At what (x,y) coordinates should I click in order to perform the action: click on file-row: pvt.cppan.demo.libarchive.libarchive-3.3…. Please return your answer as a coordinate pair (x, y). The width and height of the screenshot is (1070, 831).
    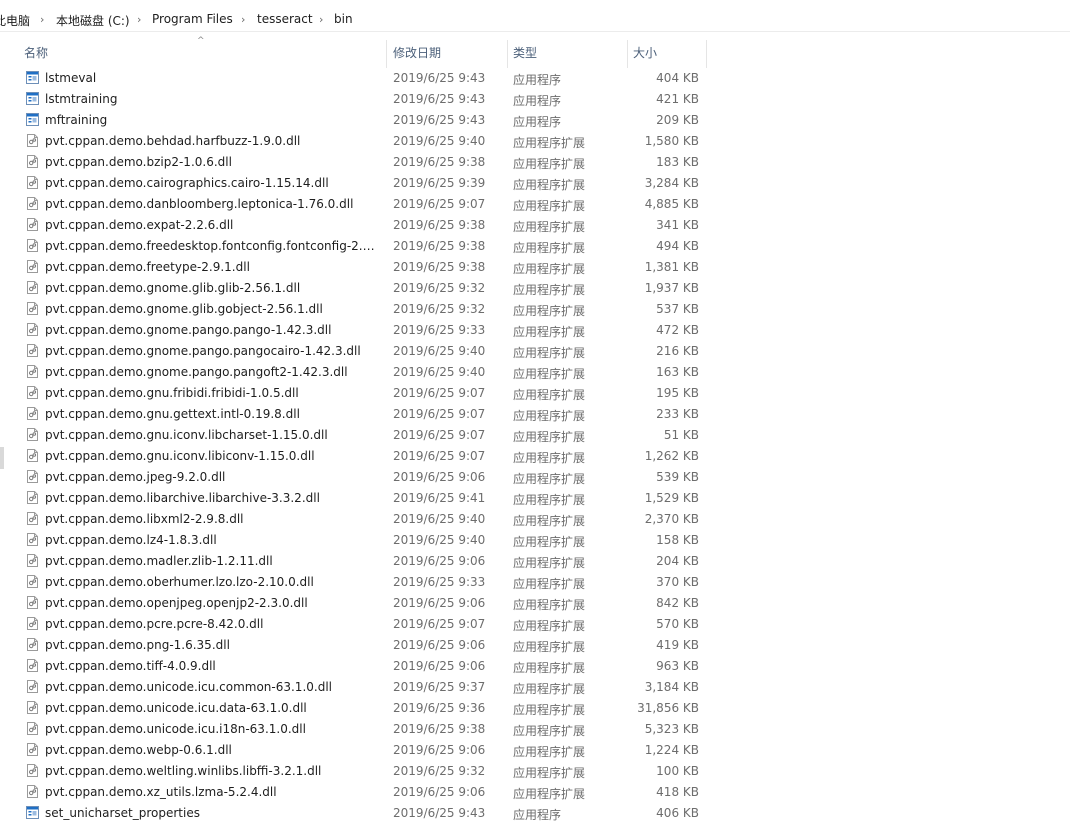
    Looking at the image, I should click on (535, 497).